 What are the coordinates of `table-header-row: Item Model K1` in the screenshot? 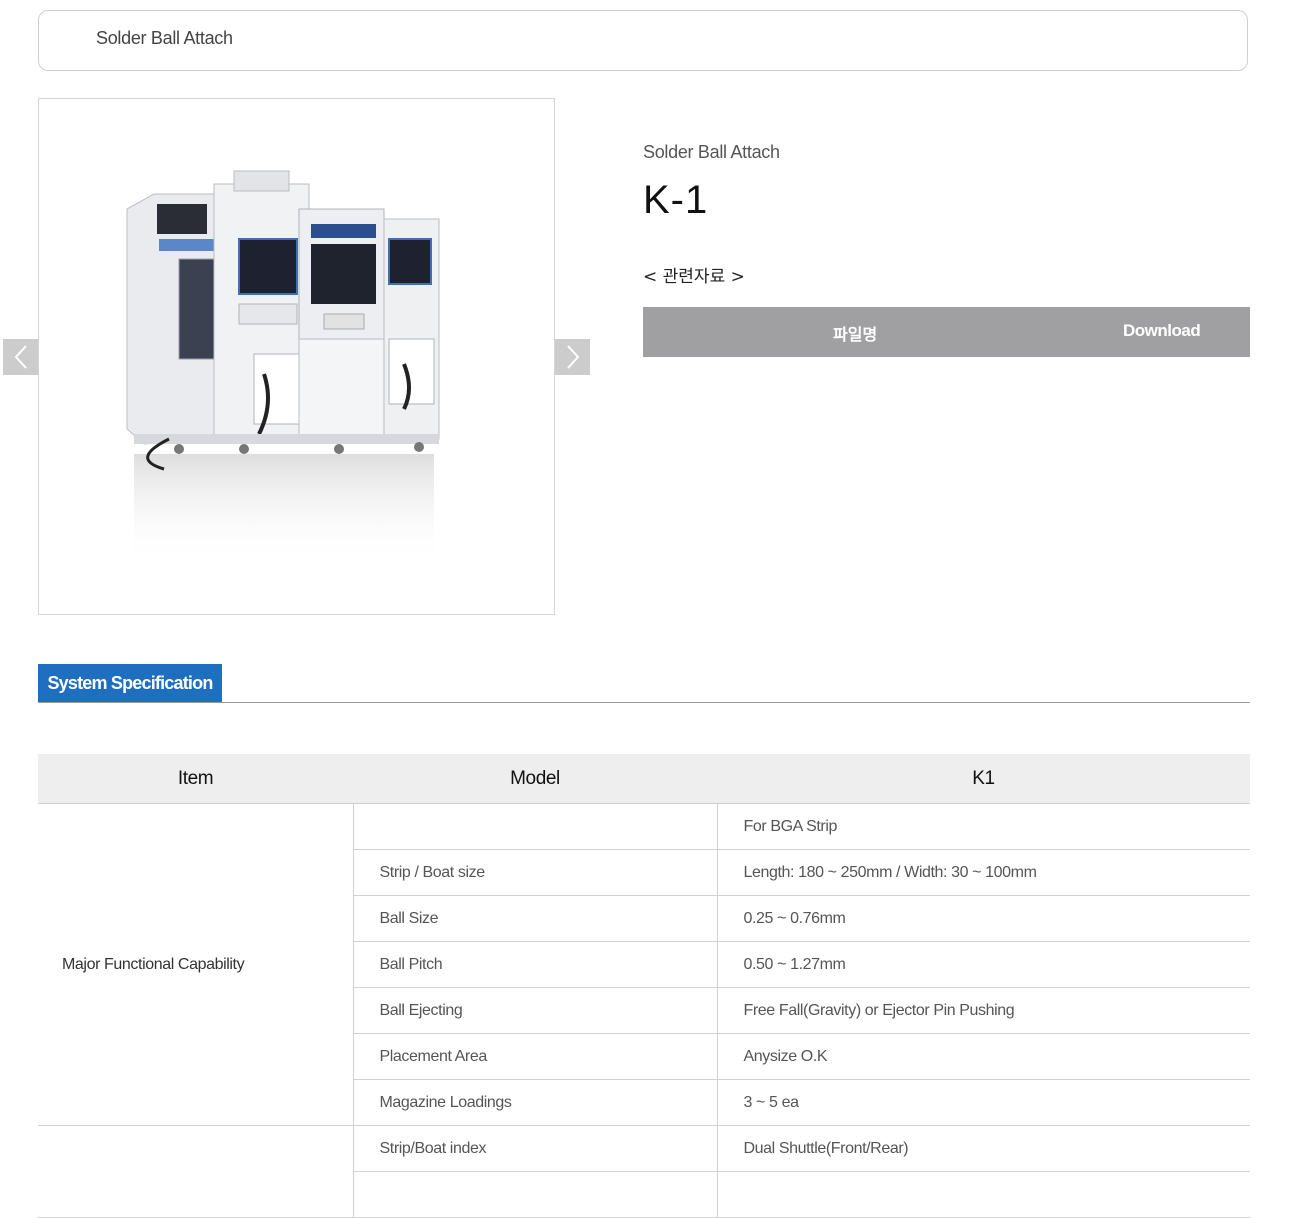 It's located at (644, 779).